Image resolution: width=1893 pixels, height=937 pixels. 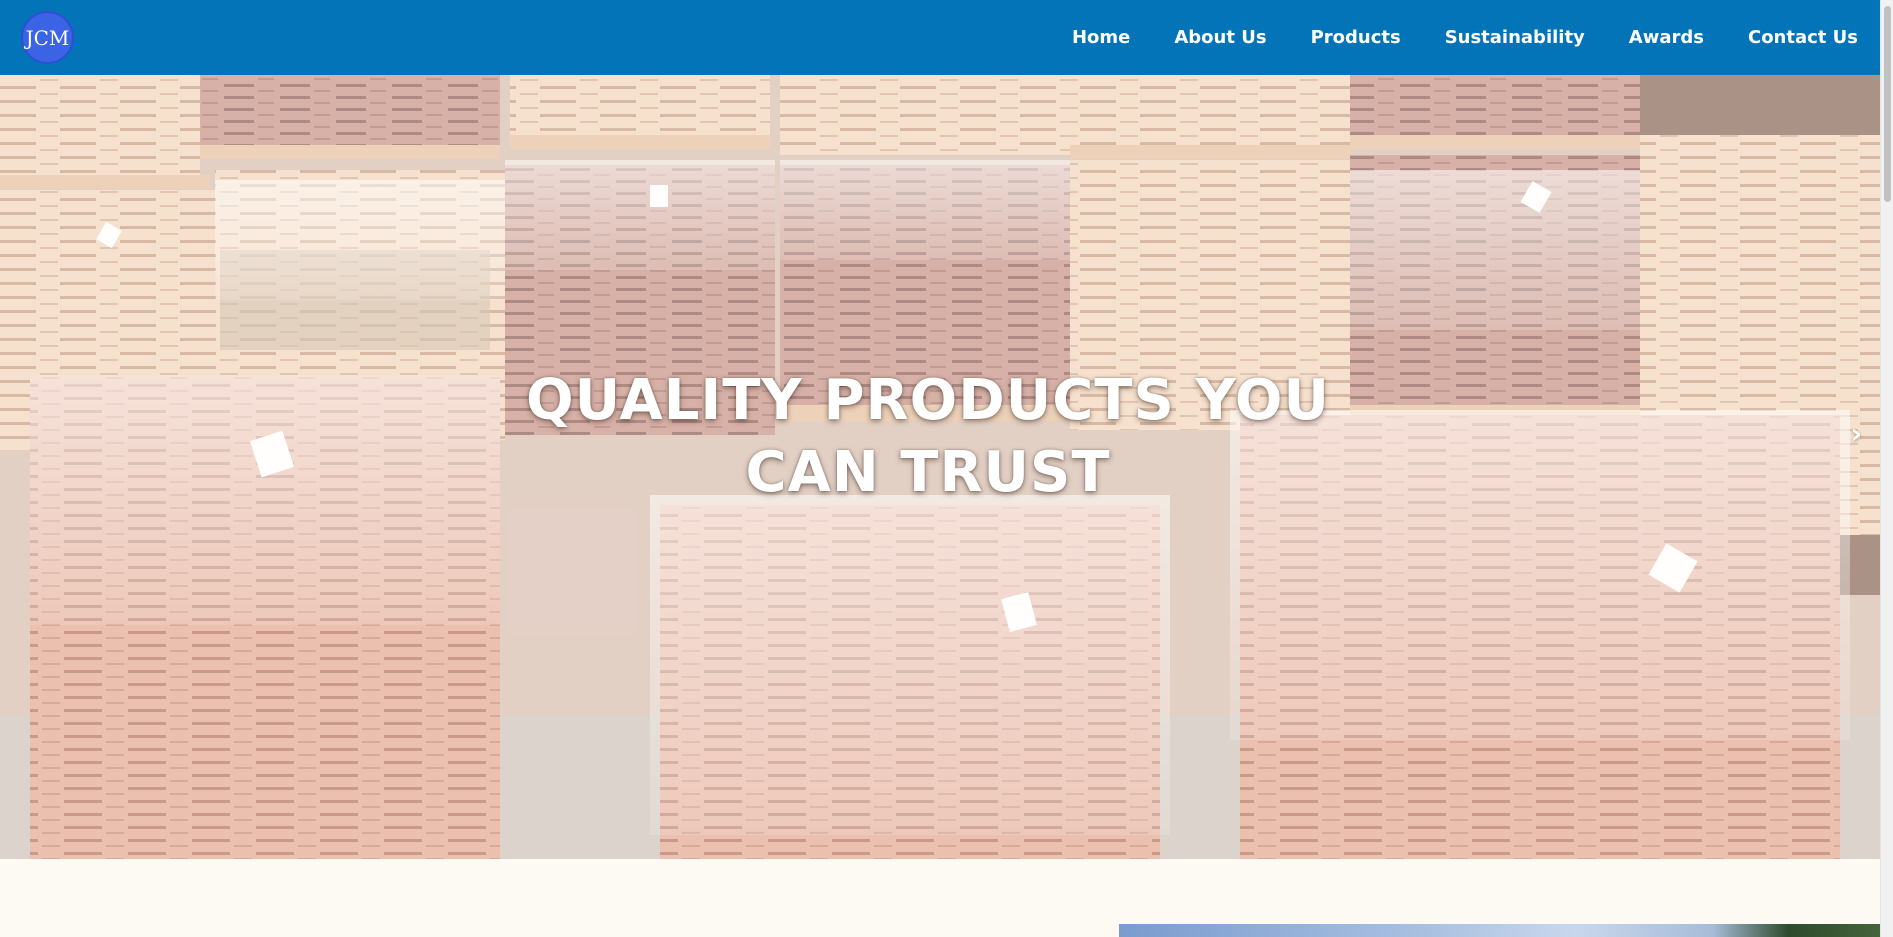 What do you see at coordinates (1803, 37) in the screenshot?
I see `nav-contact-us: Contact Us` at bounding box center [1803, 37].